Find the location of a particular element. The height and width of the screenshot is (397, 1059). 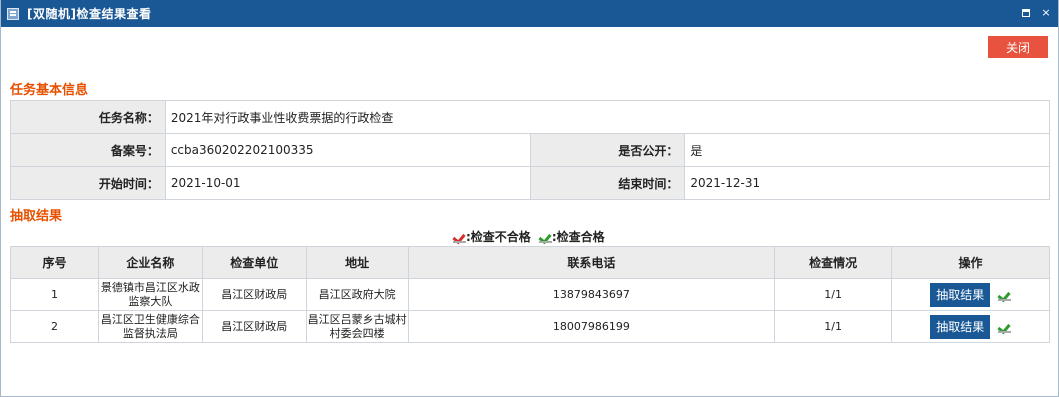

start-time-value: 2021-10-01 is located at coordinates (347, 183).